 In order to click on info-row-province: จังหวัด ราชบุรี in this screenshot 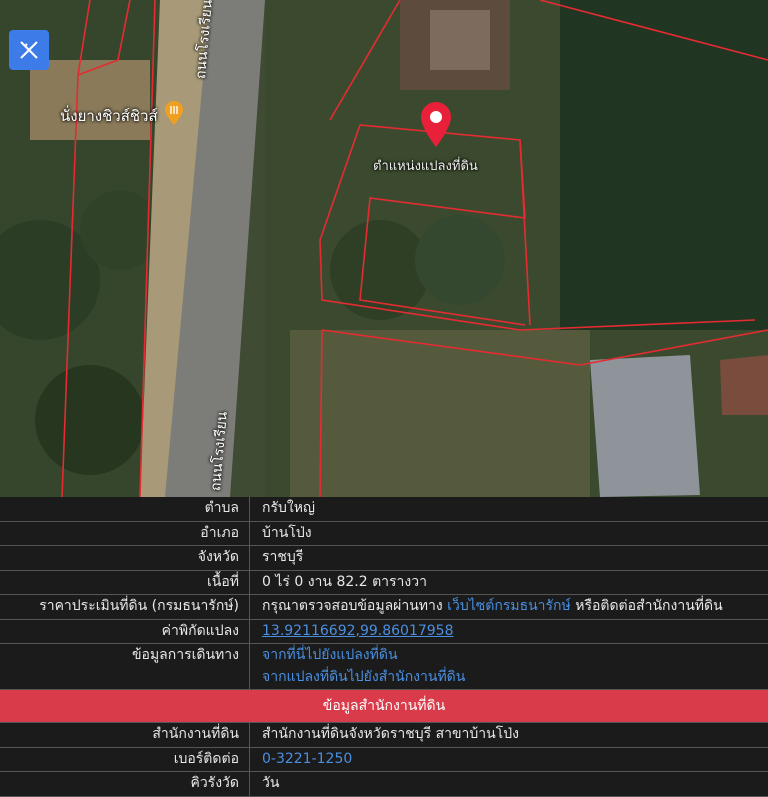, I will do `click(384, 558)`.